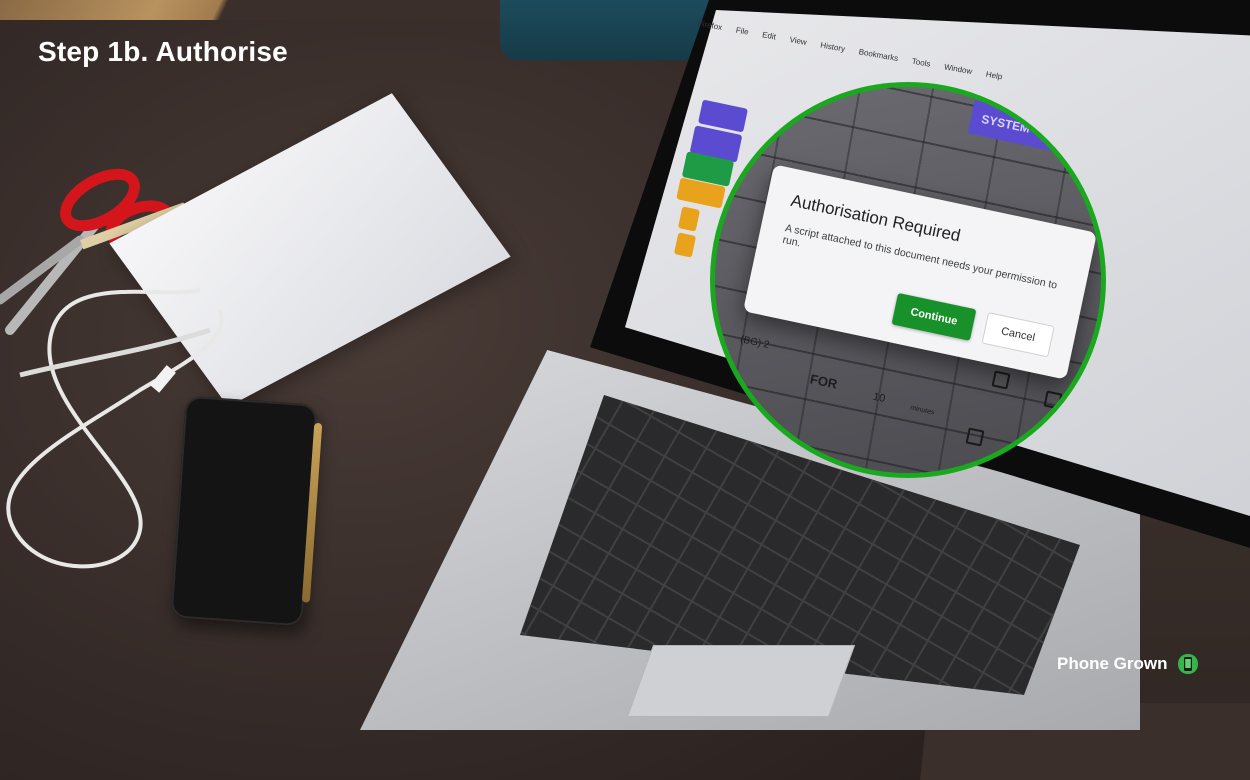 The width and height of the screenshot is (1250, 780). Describe the element at coordinates (958, 69) in the screenshot. I see `menu-item: Window` at that location.